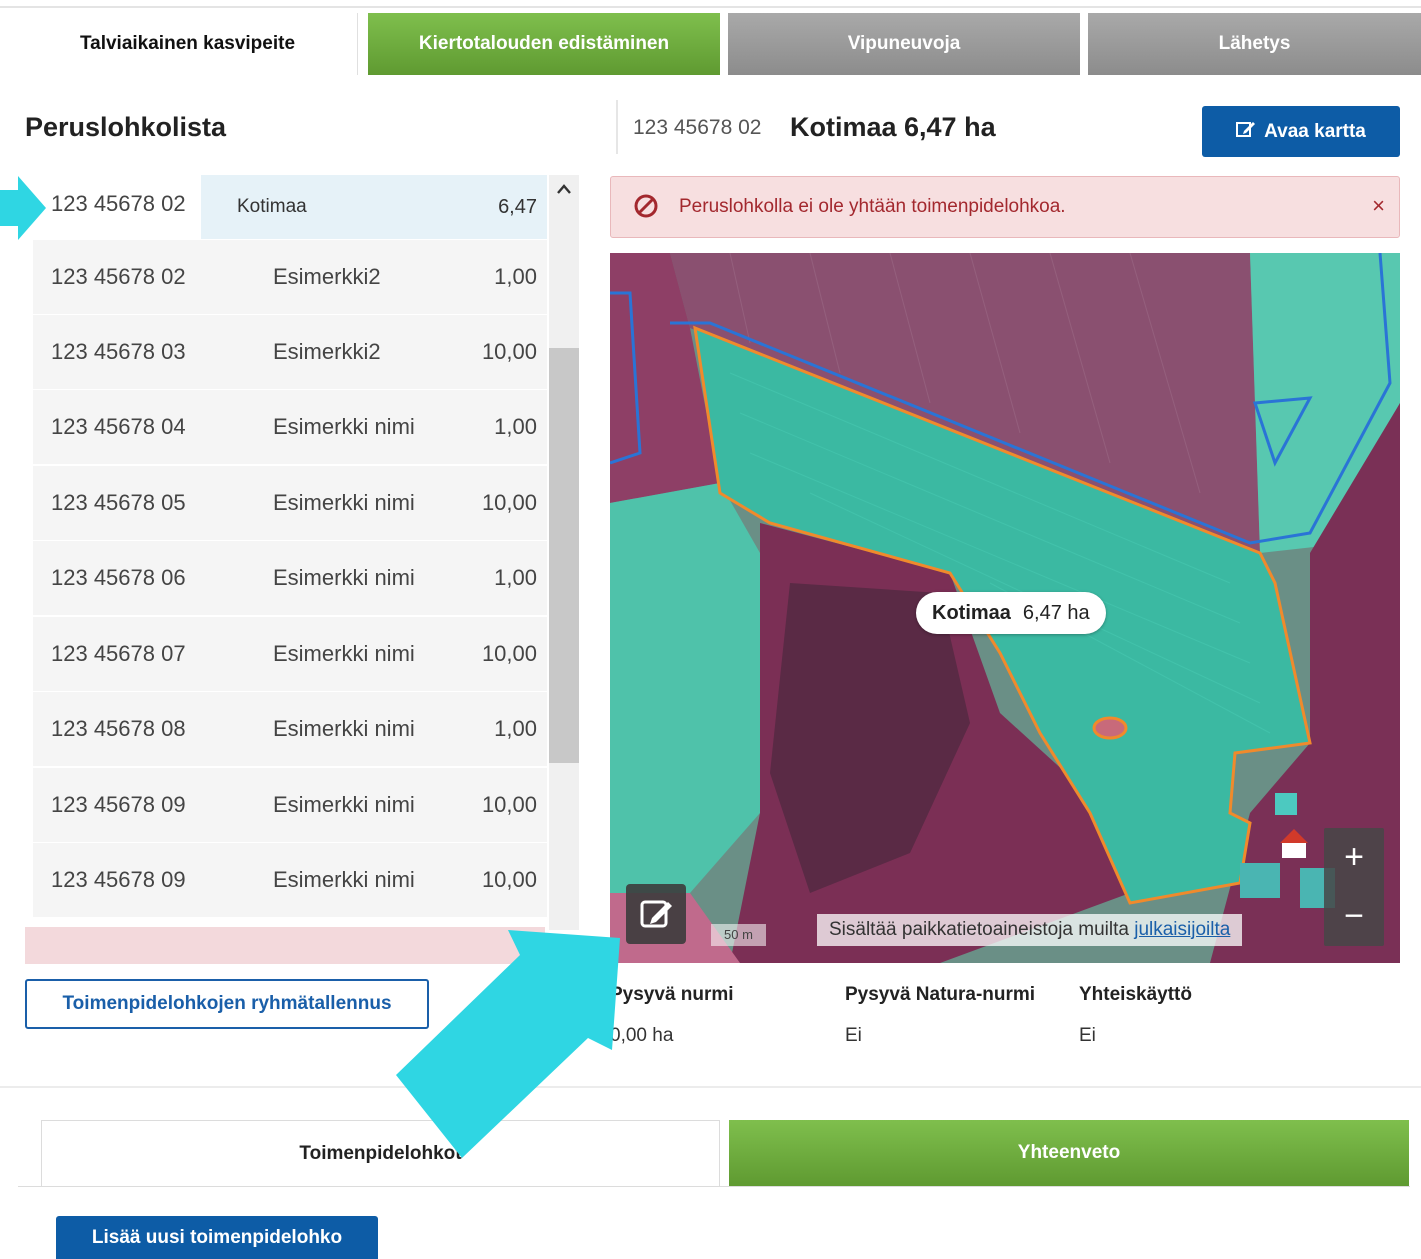  Describe the element at coordinates (118, 653) in the screenshot. I see `row-id: 123 45678 07` at that location.